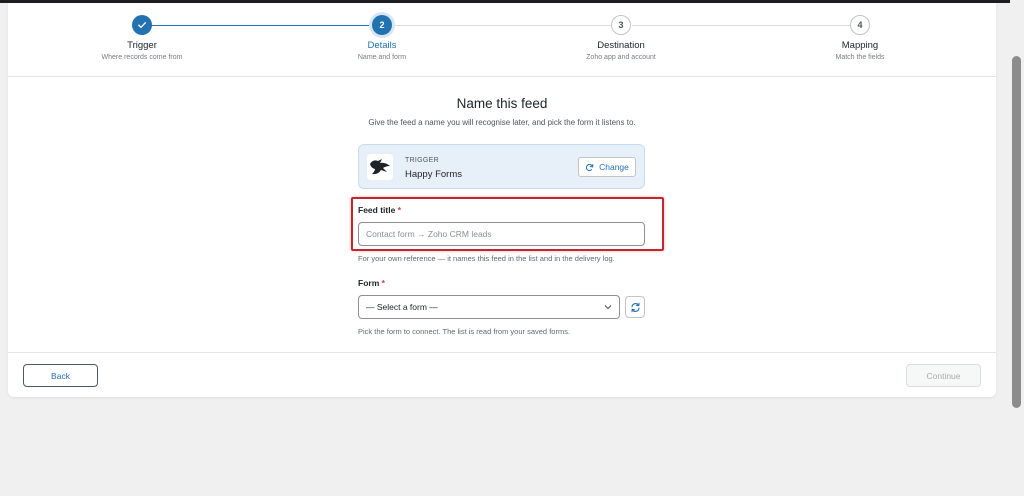 This screenshot has height=496, width=1024. What do you see at coordinates (621, 57) in the screenshot?
I see `step-3-sub: Zoho app and account` at bounding box center [621, 57].